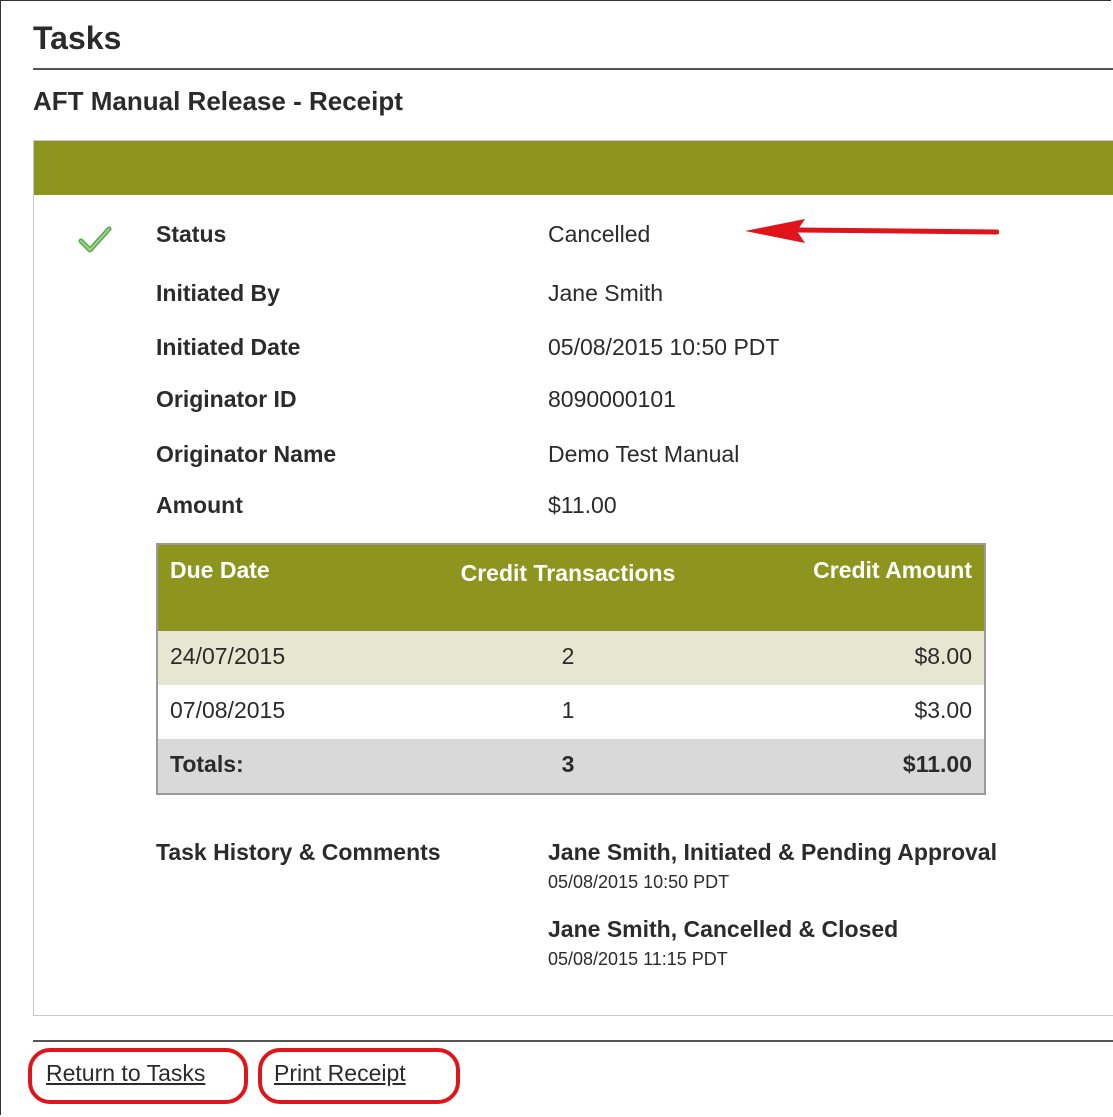 The width and height of the screenshot is (1113, 1117). I want to click on due-date-cell: 07/08/2015, so click(228, 710).